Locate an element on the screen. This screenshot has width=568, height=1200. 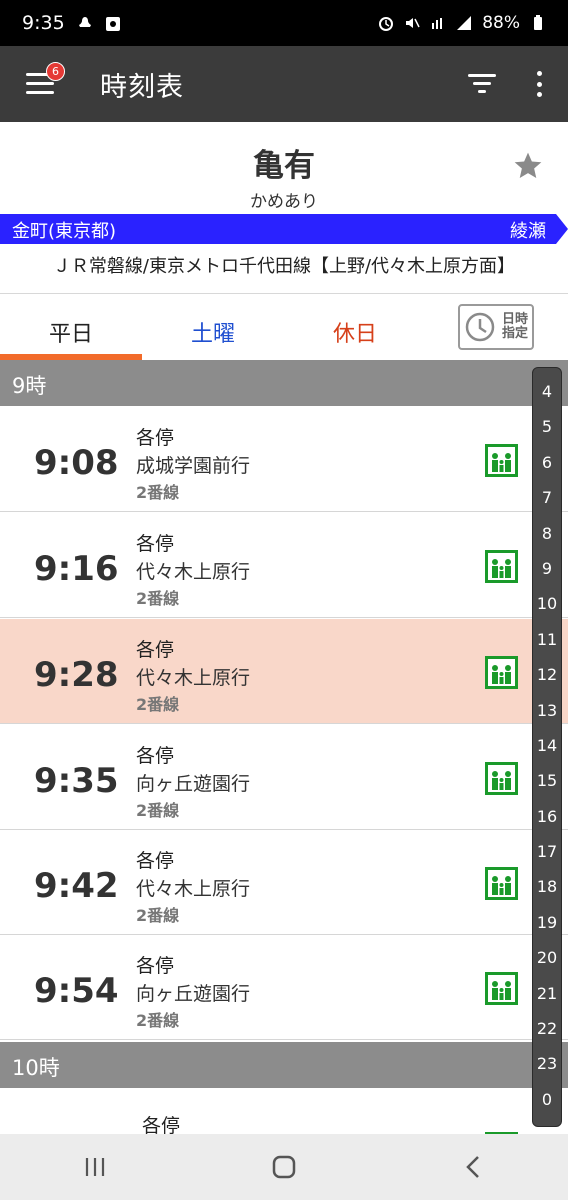
system-nav-bar is located at coordinates (284, 1167).